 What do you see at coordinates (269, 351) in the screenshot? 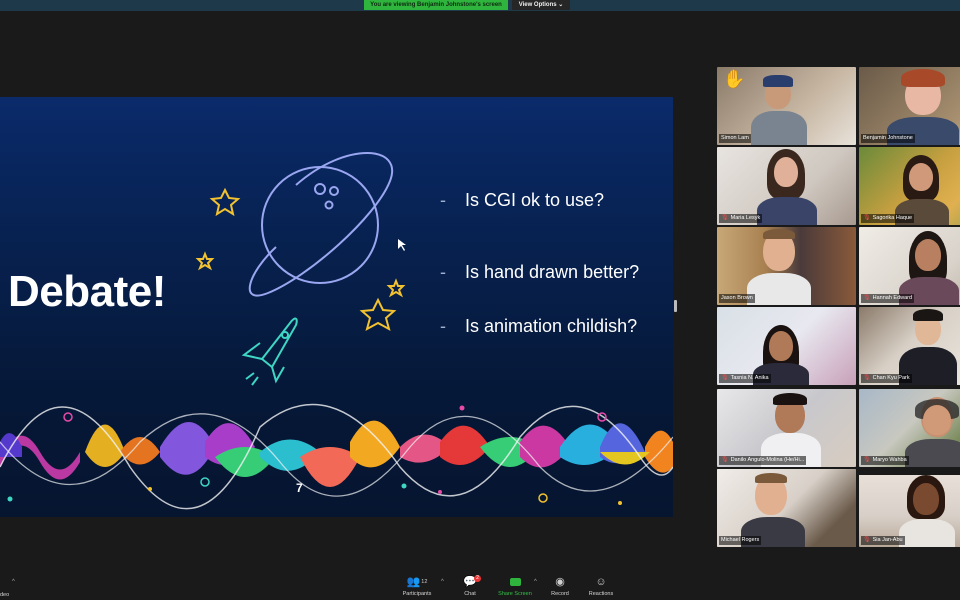
I see `rocket-icon` at bounding box center [269, 351].